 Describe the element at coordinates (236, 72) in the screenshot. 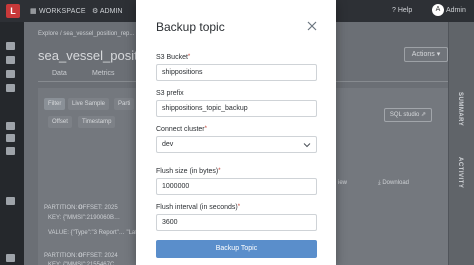

I see `s3-bucket-input: shippositions` at that location.